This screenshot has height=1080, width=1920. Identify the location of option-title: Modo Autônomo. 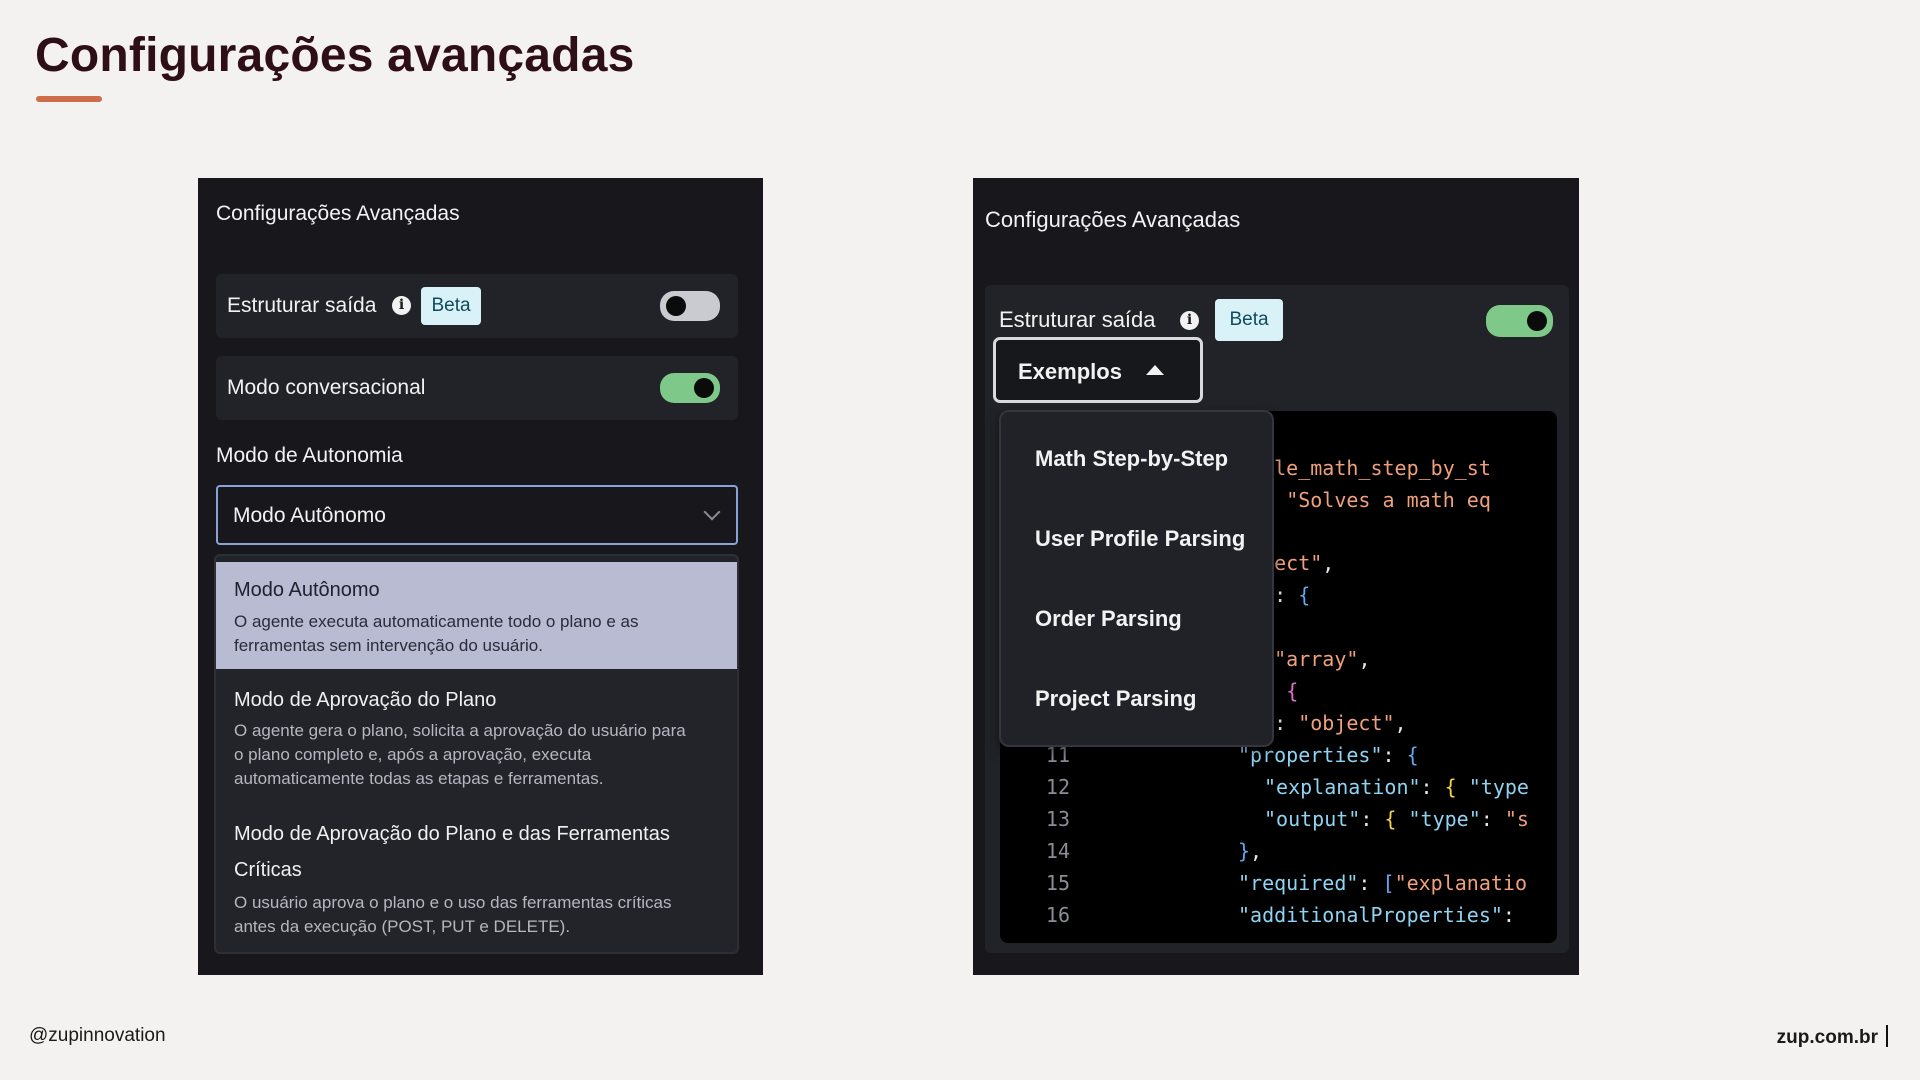
(307, 590).